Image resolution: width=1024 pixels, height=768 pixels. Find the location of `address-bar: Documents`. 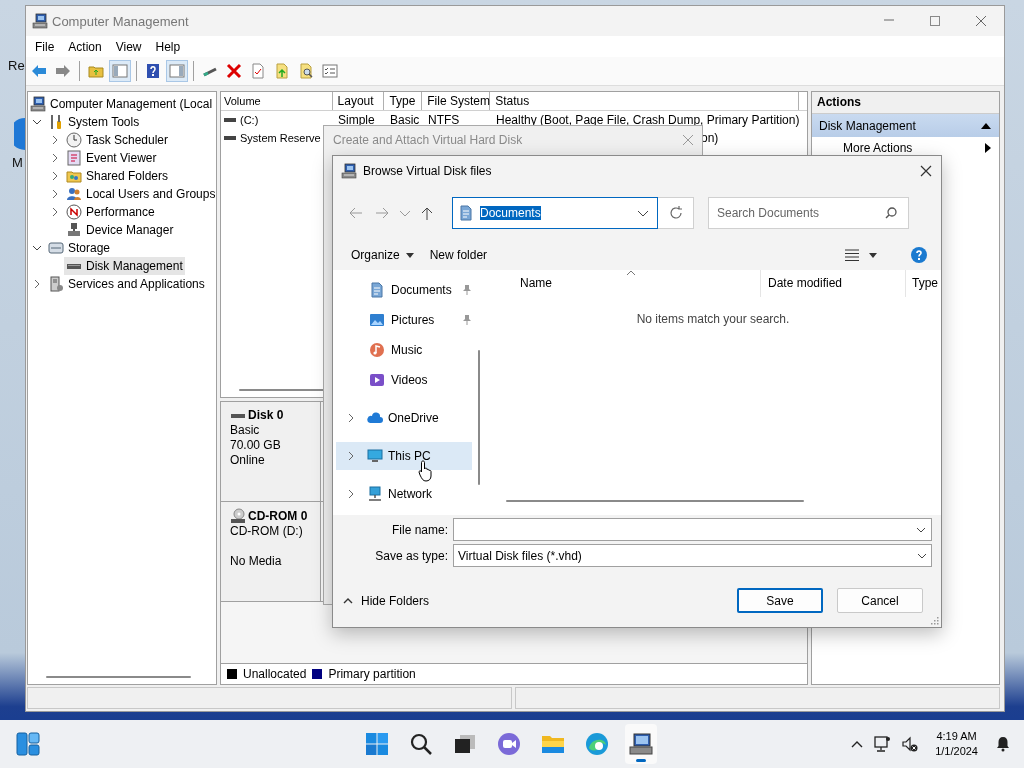

address-bar: Documents is located at coordinates (555, 213).